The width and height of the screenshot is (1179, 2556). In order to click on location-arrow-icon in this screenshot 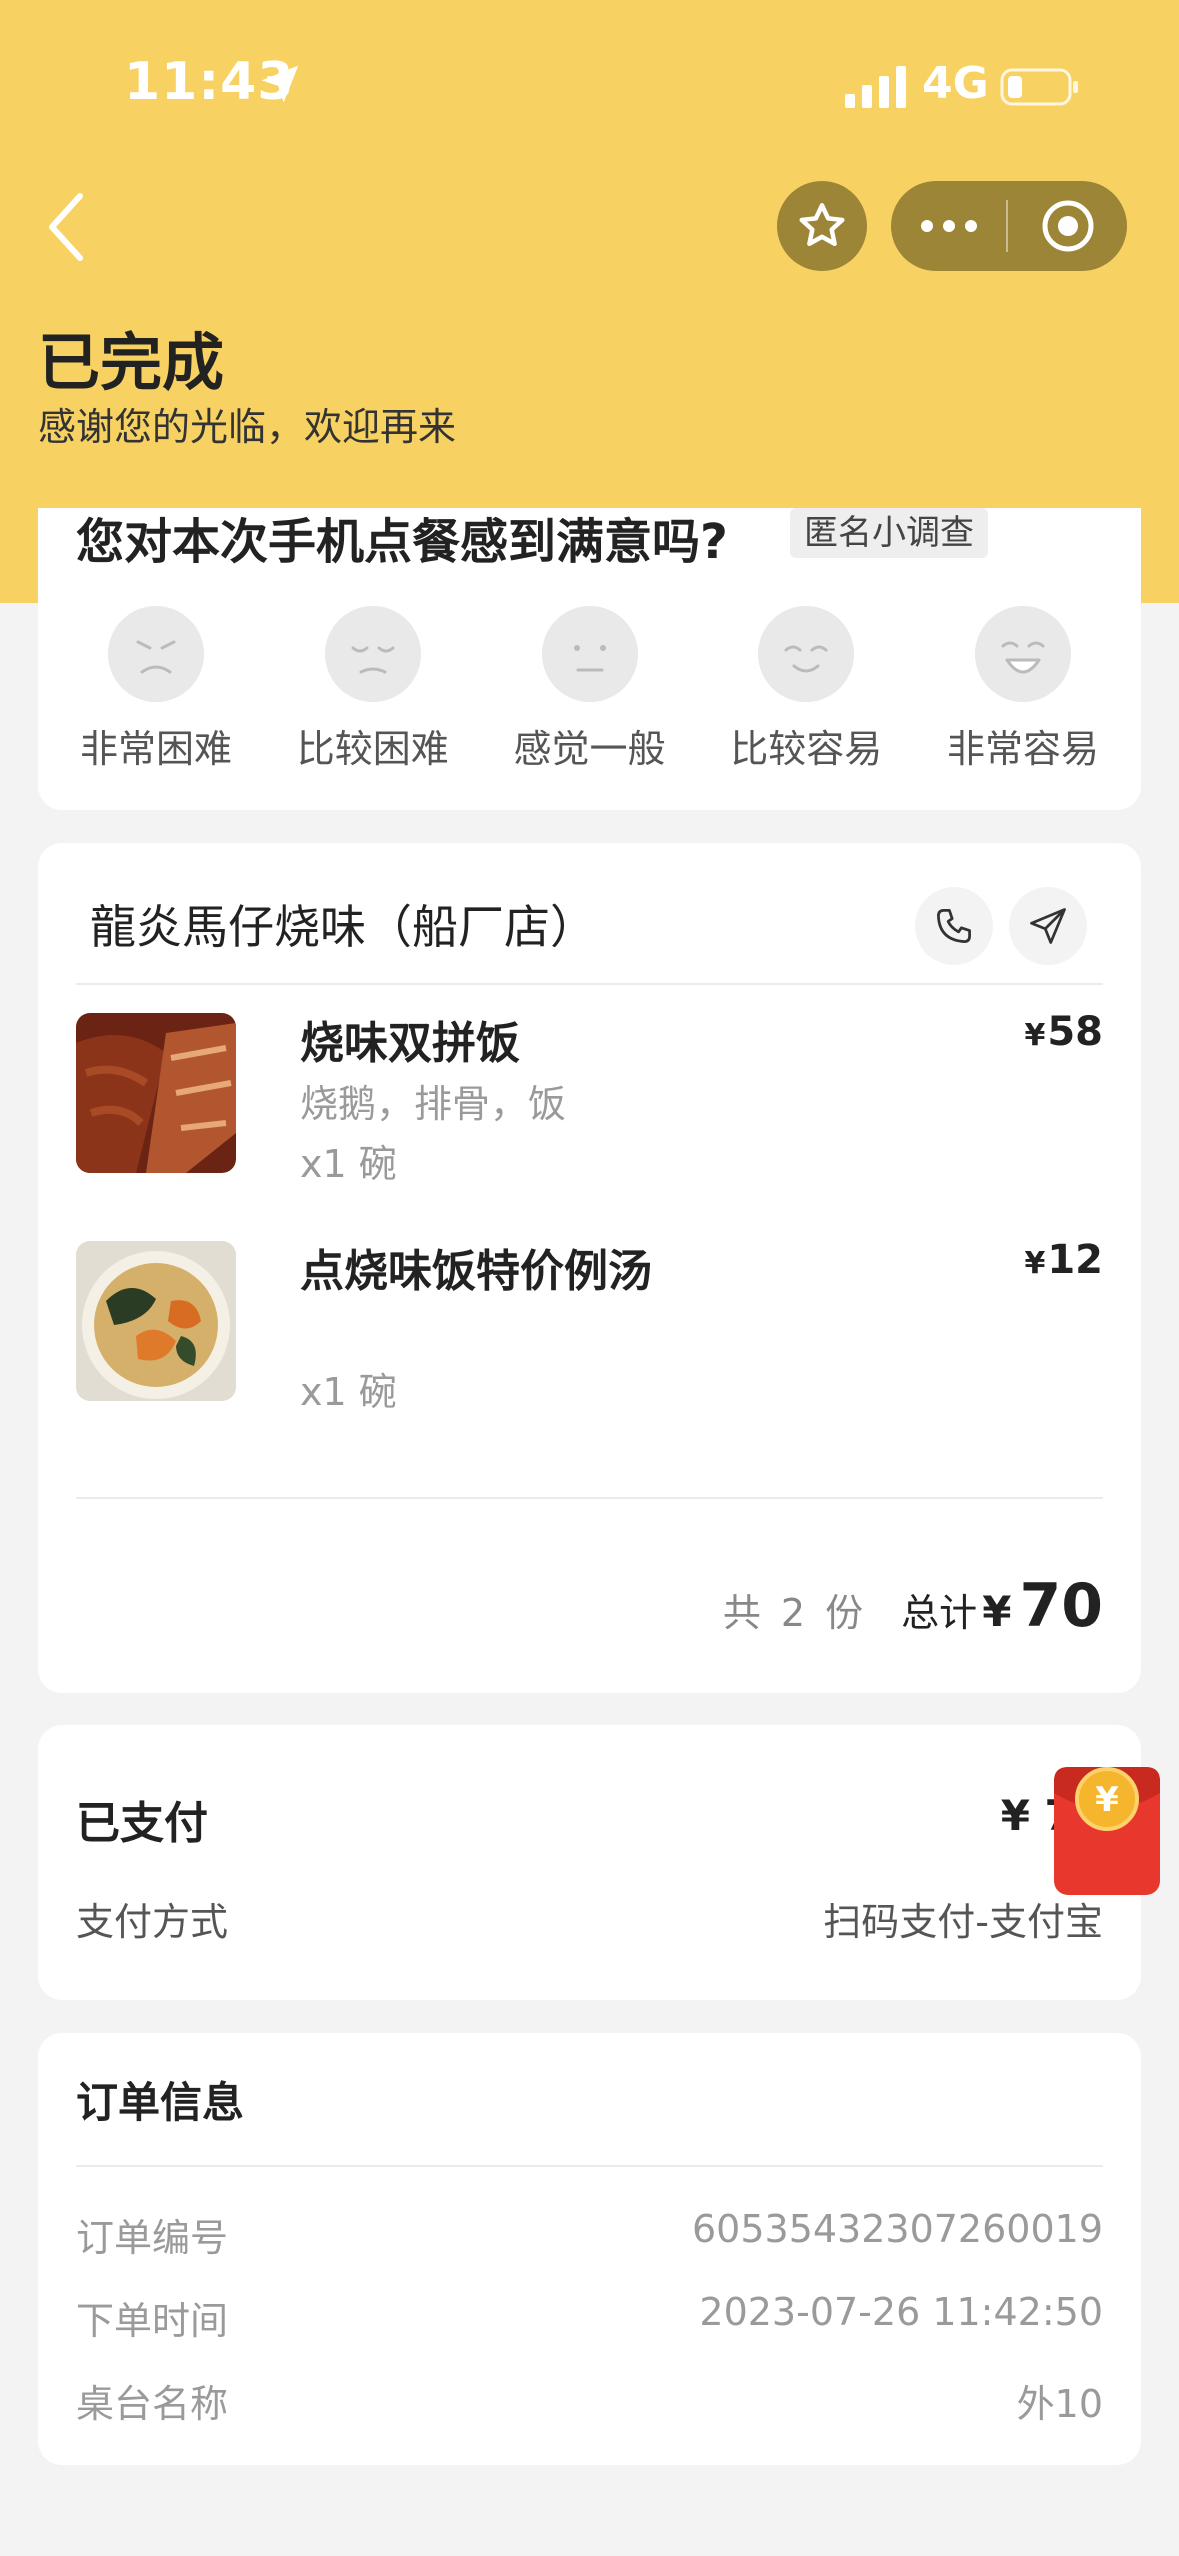, I will do `click(280, 84)`.